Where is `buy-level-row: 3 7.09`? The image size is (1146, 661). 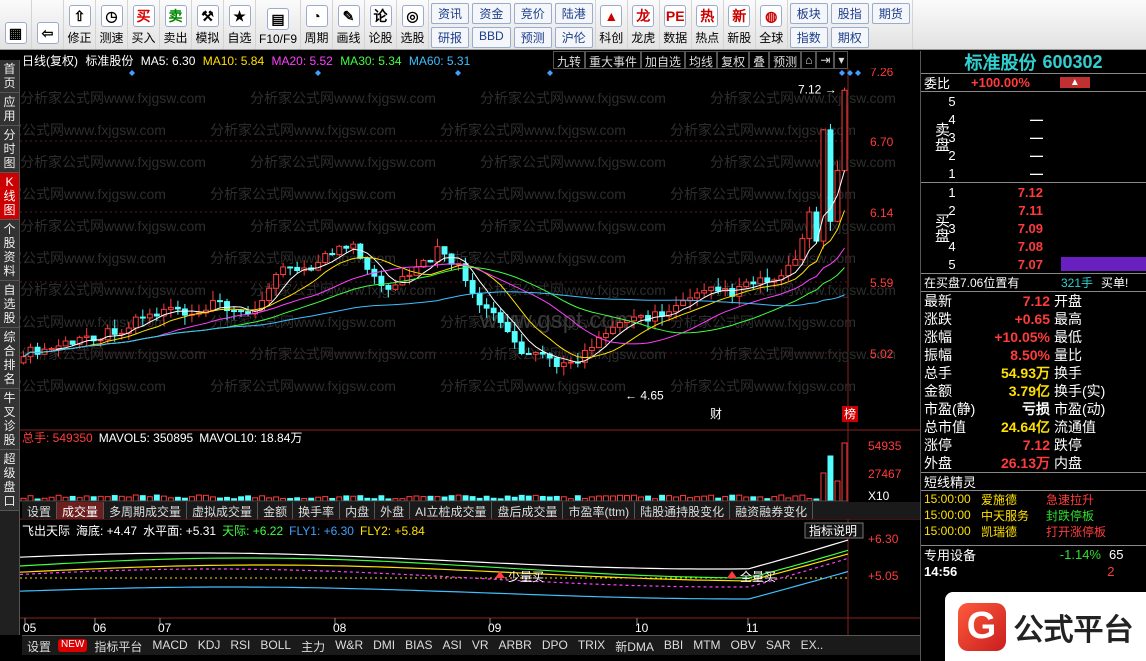 buy-level-row: 3 7.09 is located at coordinates (1043, 228).